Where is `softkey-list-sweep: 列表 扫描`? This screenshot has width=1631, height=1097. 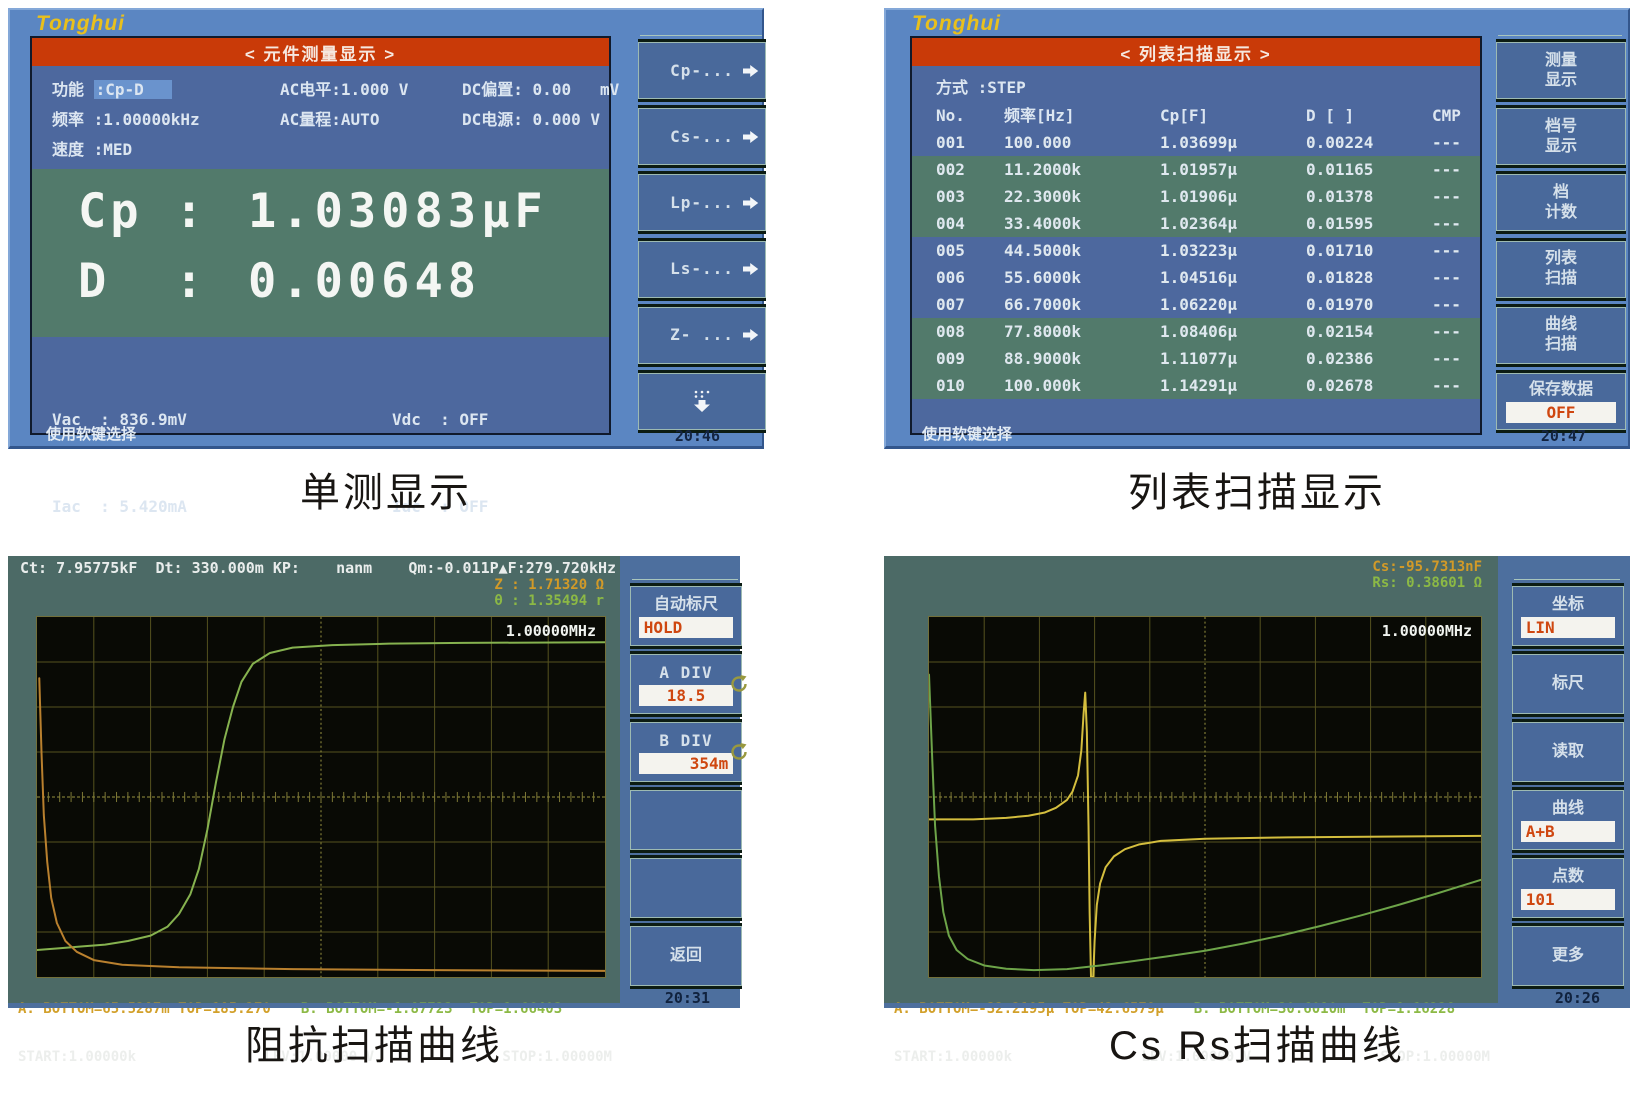
softkey-list-sweep: 列表 扫描 is located at coordinates (1561, 269).